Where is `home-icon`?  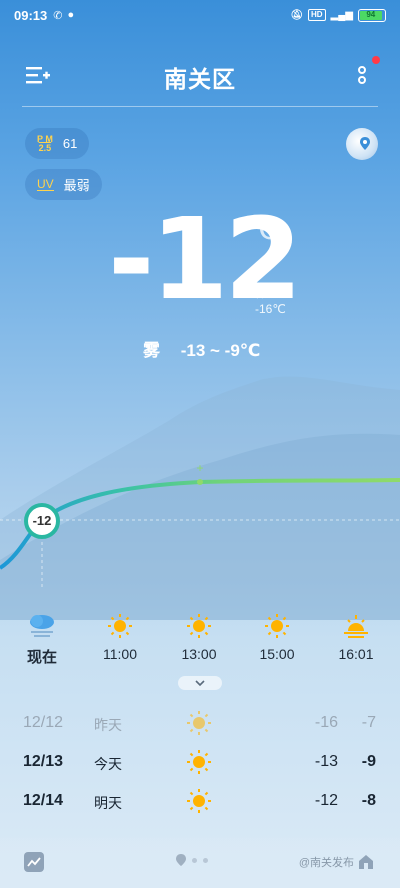
home-icon is located at coordinates (366, 862).